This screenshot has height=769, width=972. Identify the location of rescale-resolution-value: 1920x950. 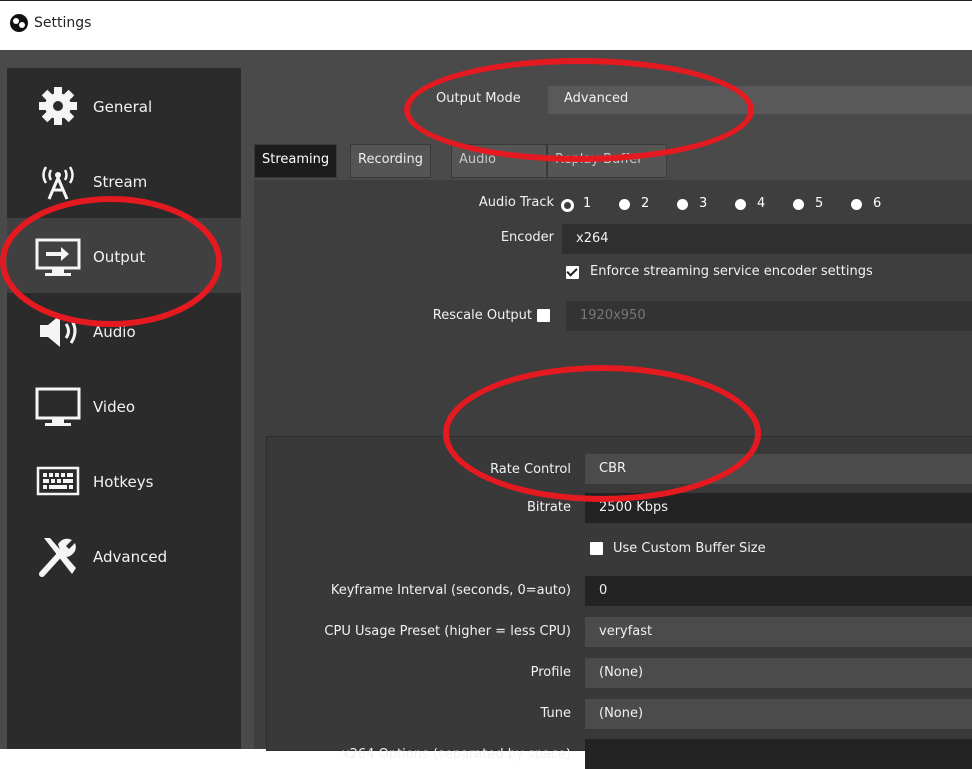
(613, 315).